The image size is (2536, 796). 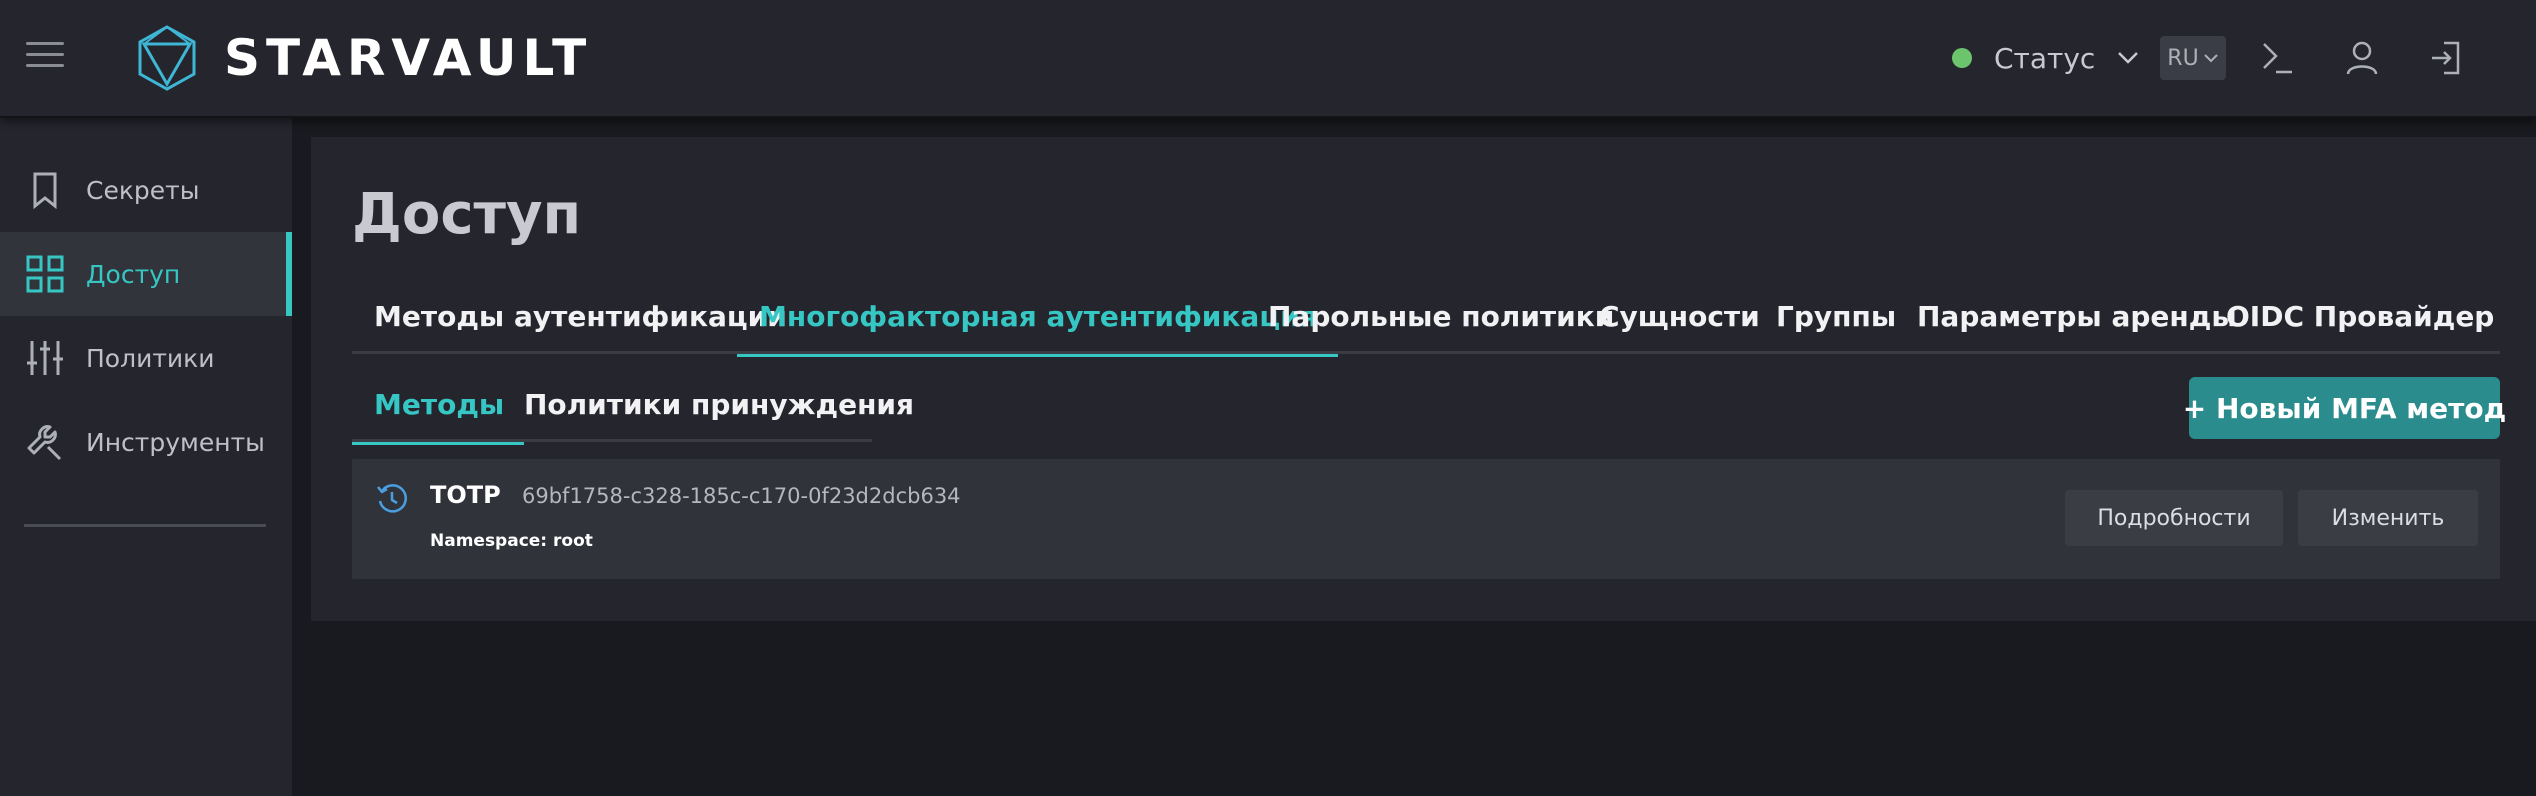 I want to click on subtab-enforcement-policies: Политики принуждения, so click(x=719, y=409).